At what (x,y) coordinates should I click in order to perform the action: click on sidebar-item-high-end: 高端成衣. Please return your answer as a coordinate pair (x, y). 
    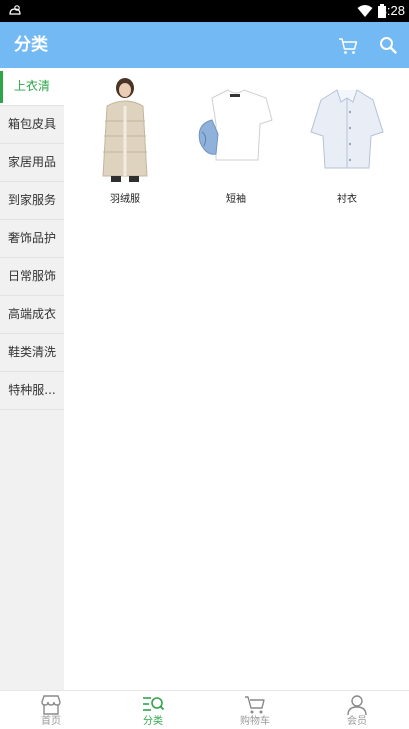
    Looking at the image, I should click on (32, 315).